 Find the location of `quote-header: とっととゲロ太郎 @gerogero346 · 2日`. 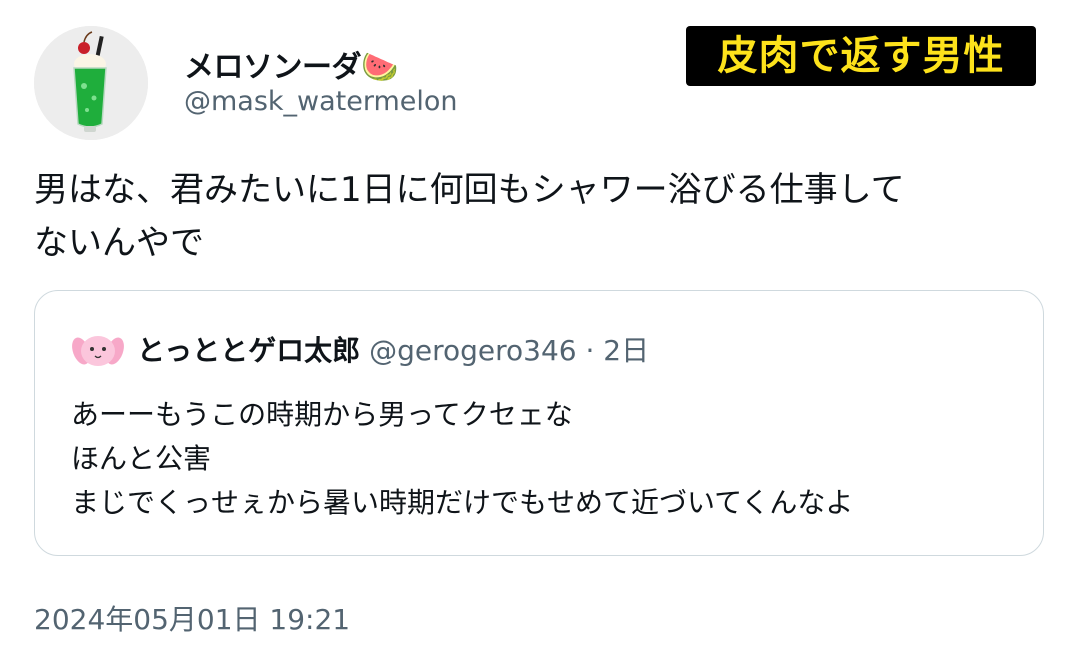

quote-header: とっととゲロ太郎 @gerogero346 · 2日 is located at coordinates (393, 349).